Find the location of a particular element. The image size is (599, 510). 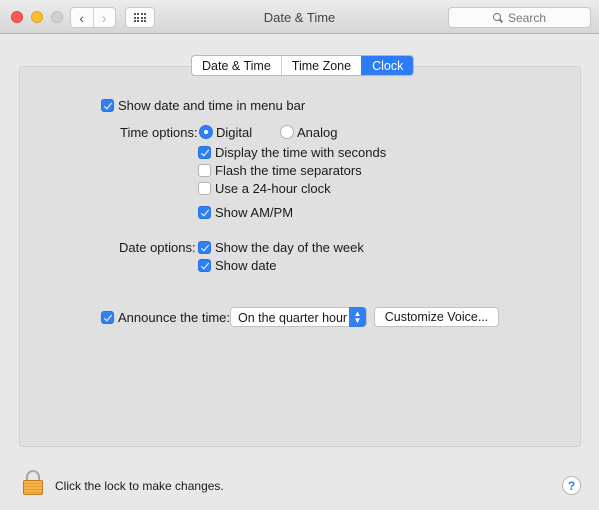

show-in-menu-bar-label: Show date and time in menu bar is located at coordinates (212, 105).